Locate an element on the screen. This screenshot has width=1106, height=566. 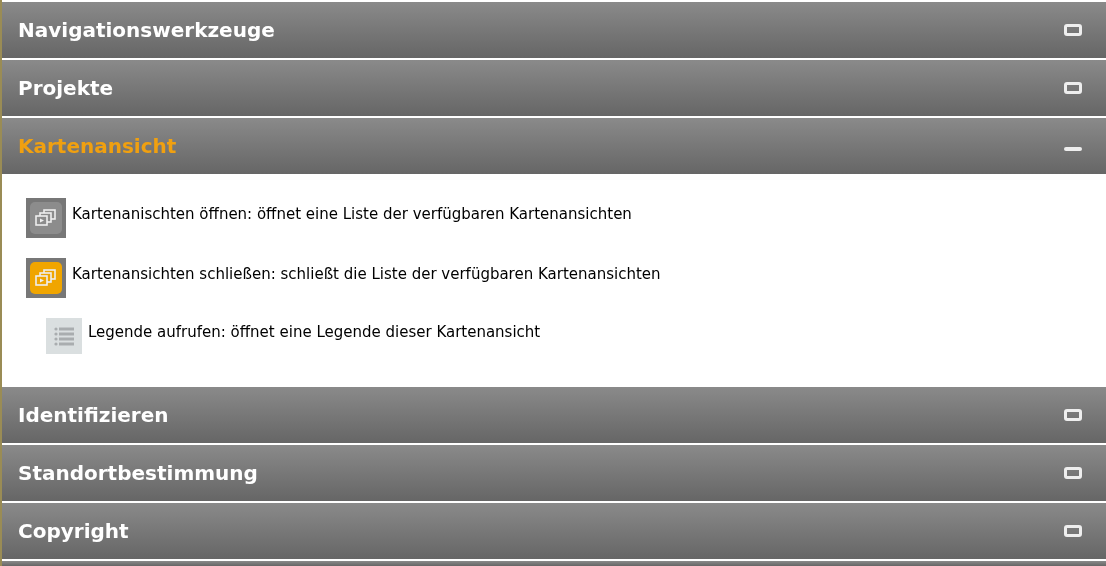
description-text: Kartenanischten öffnen: öffnet eine Liste der verfügbaren Kartenansichten is located at coordinates (352, 214).